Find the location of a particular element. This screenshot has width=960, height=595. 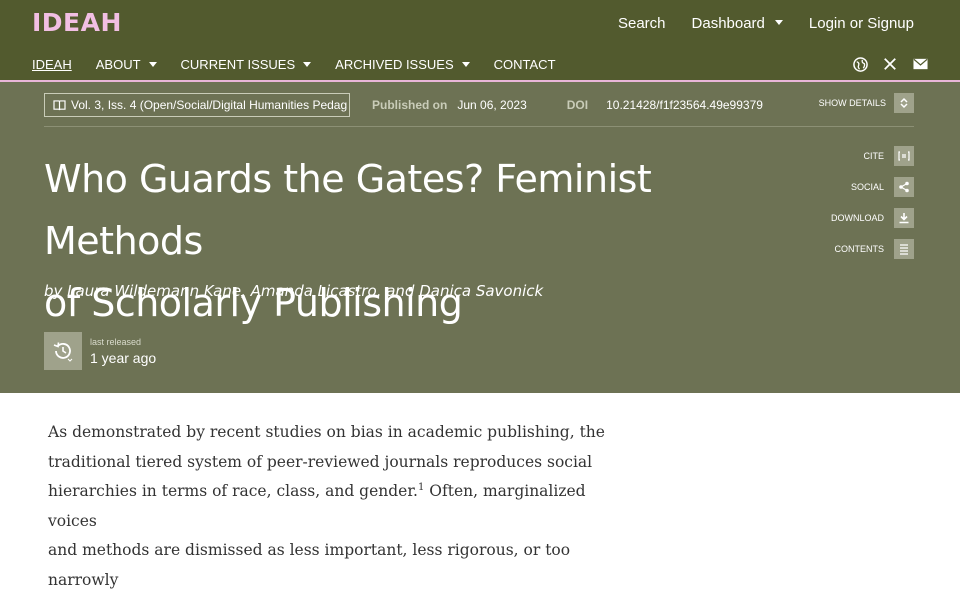

expand-icon is located at coordinates (904, 103).